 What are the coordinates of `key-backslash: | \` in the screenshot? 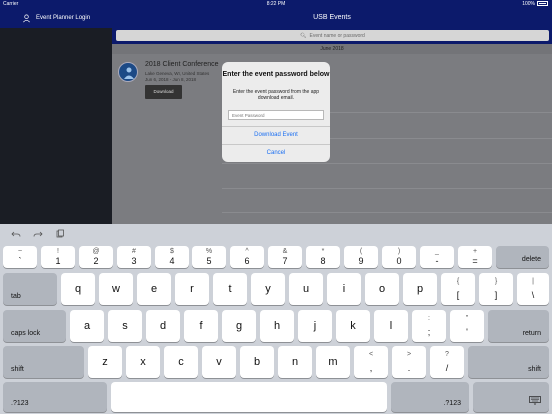 It's located at (533, 289).